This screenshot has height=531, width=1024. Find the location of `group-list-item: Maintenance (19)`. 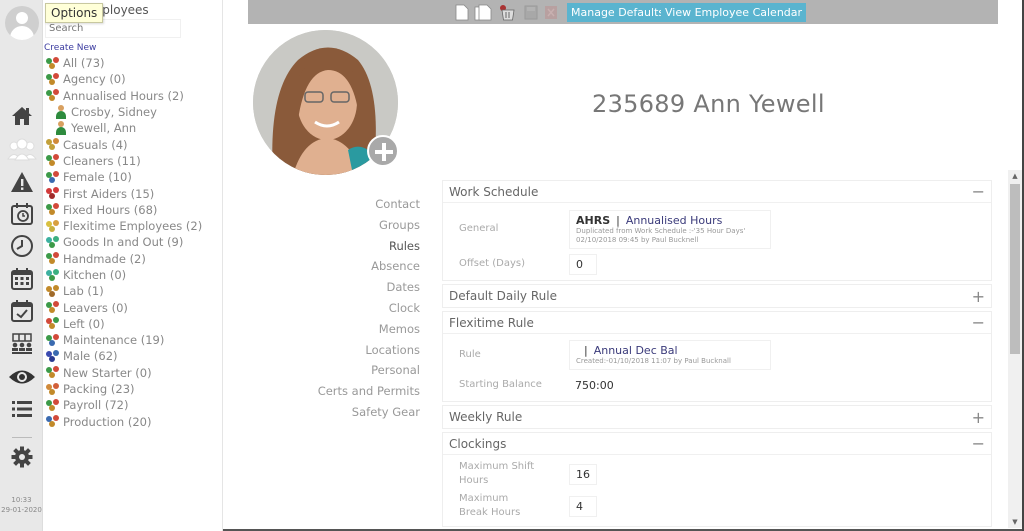

group-list-item: Maintenance (19) is located at coordinates (123, 340).